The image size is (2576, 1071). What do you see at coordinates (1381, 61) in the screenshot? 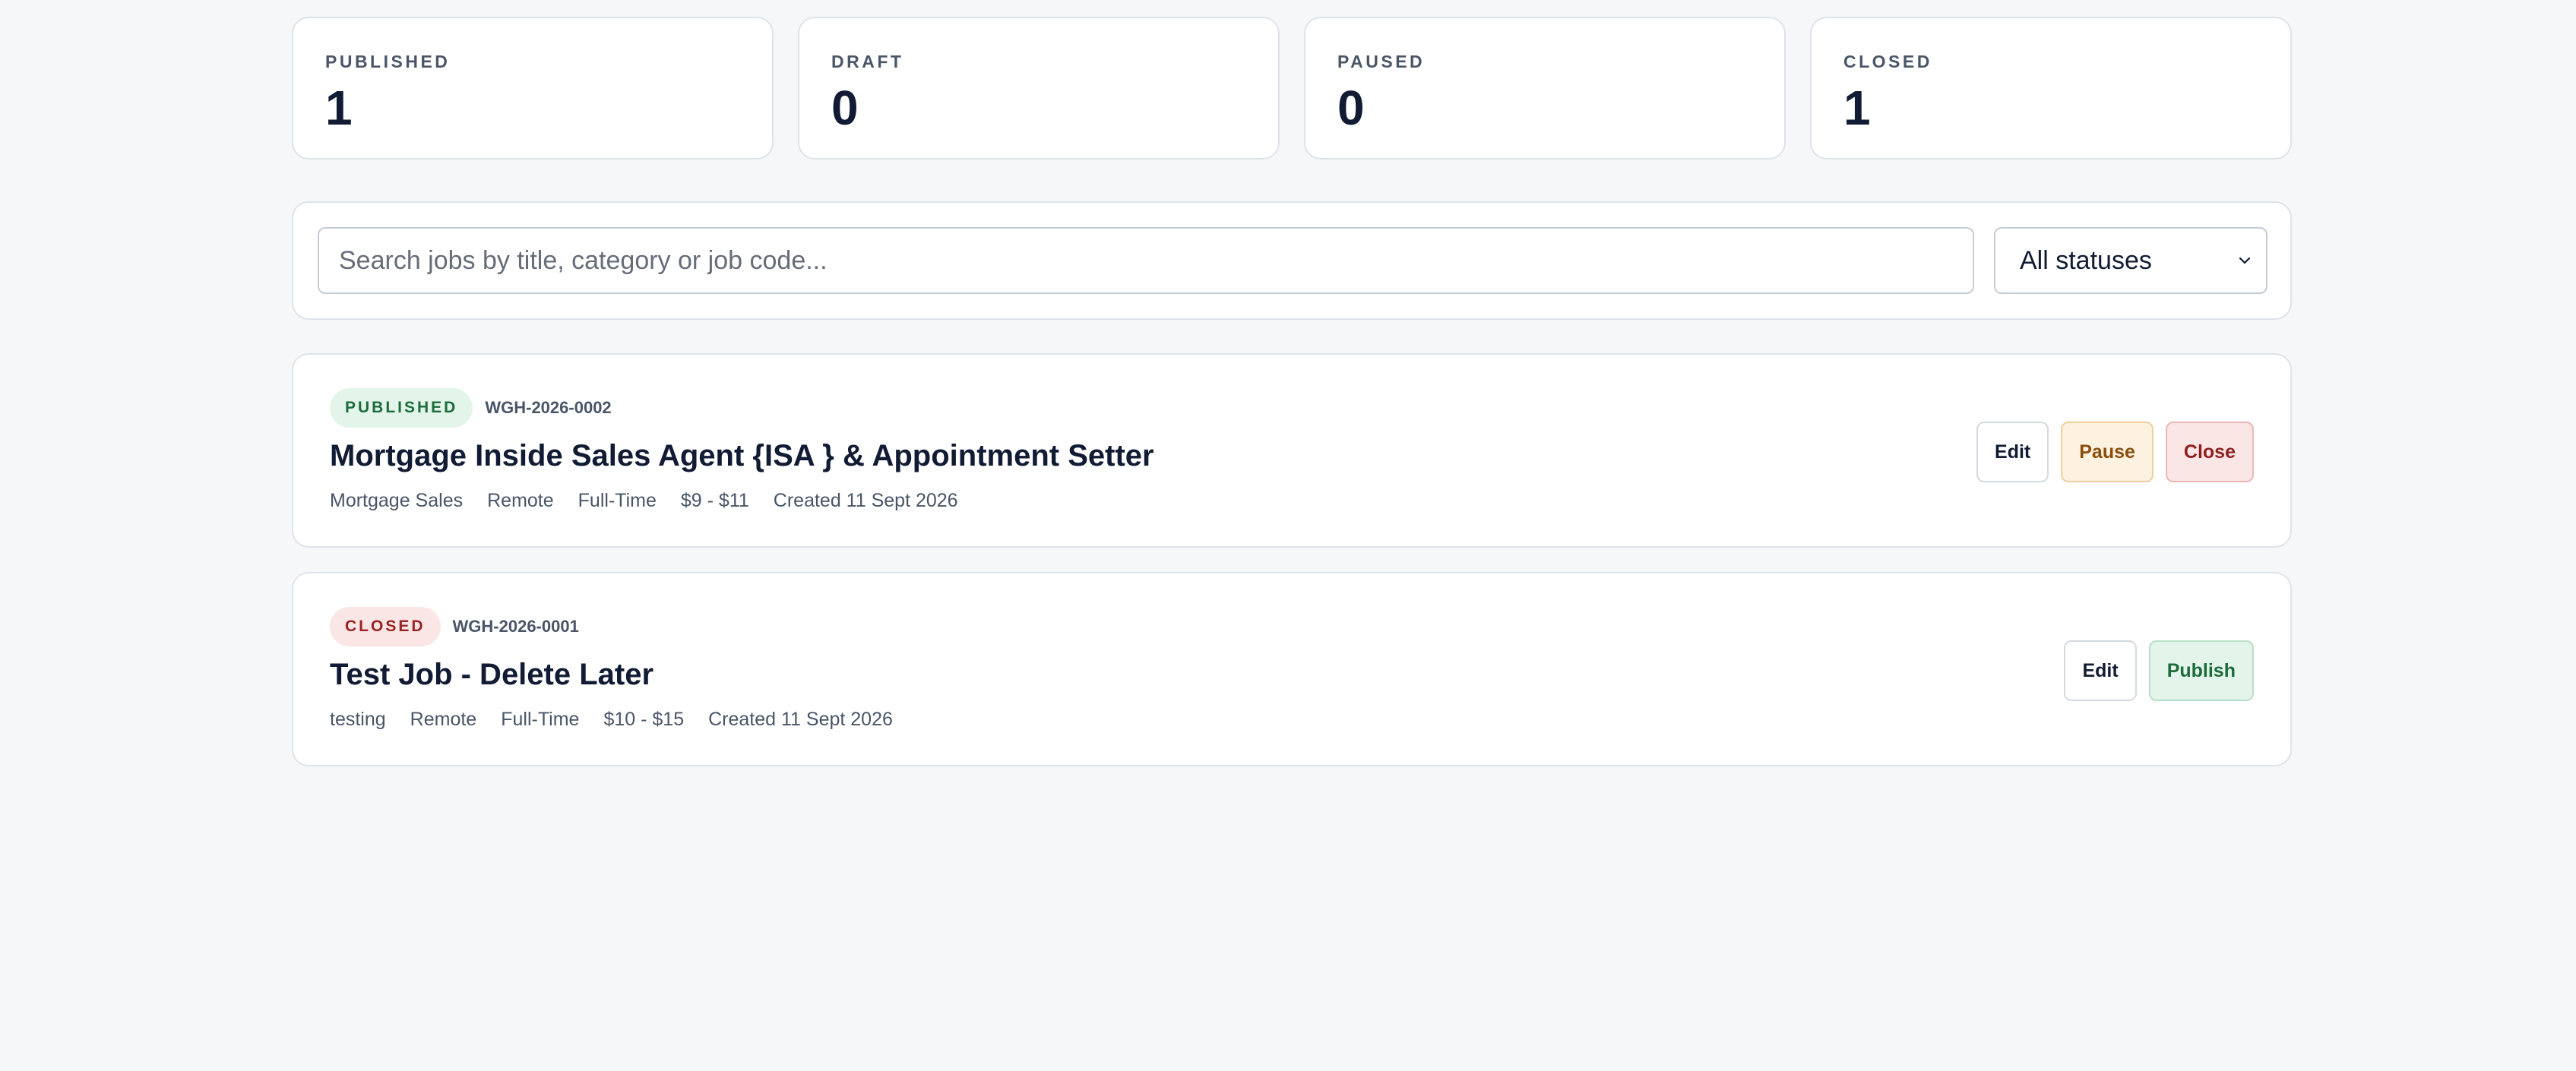
I see `stat-label: PAUSED` at bounding box center [1381, 61].